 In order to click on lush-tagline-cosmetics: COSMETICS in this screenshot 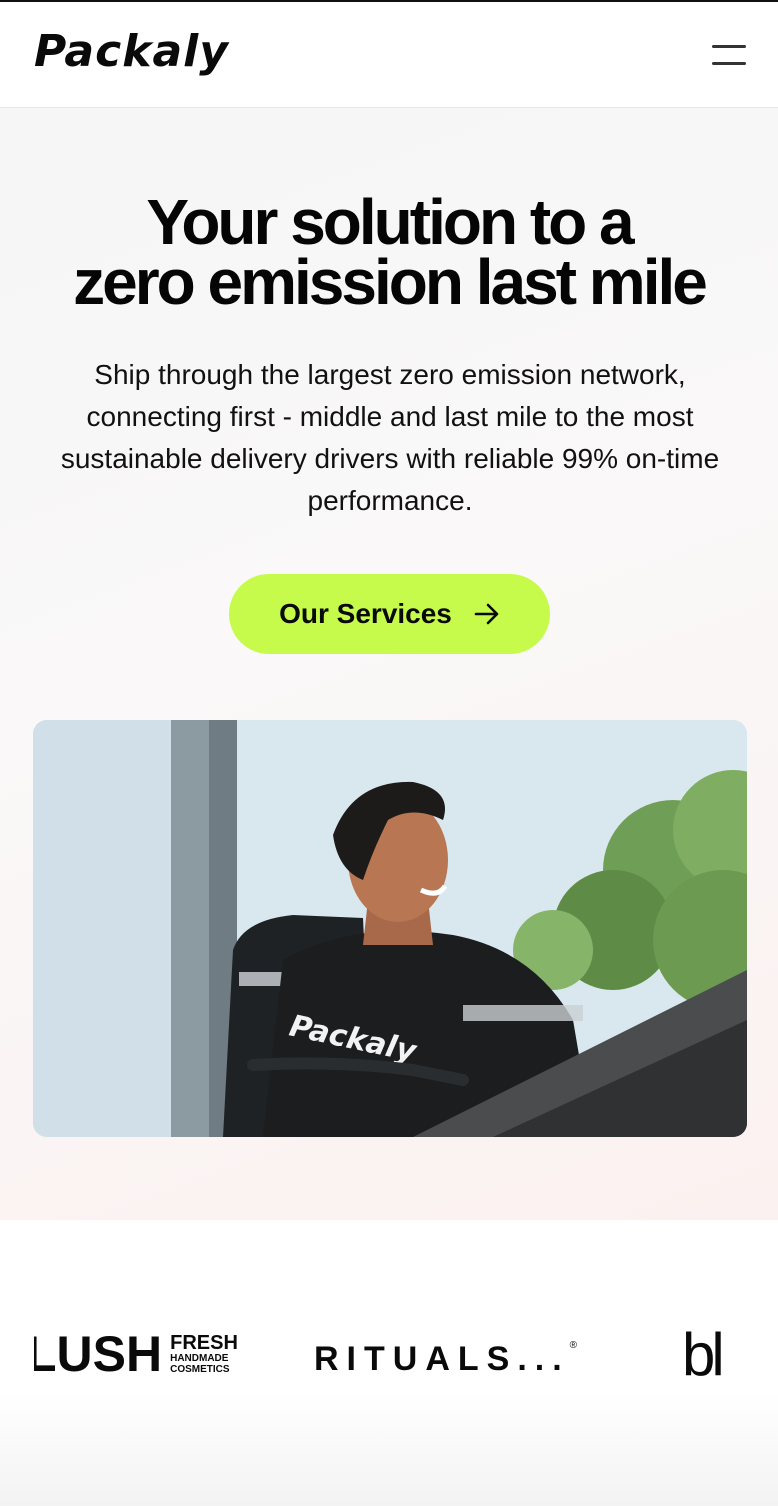, I will do `click(200, 1369)`.